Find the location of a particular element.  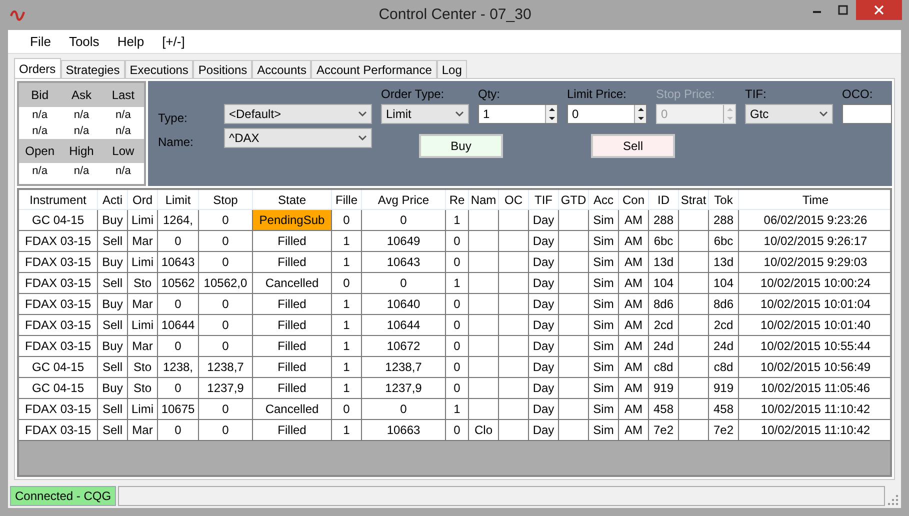

table-cell: 6bc is located at coordinates (664, 241).